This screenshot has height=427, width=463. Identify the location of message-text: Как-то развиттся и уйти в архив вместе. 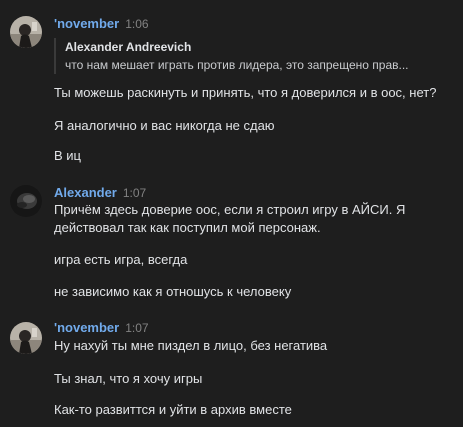
(173, 409).